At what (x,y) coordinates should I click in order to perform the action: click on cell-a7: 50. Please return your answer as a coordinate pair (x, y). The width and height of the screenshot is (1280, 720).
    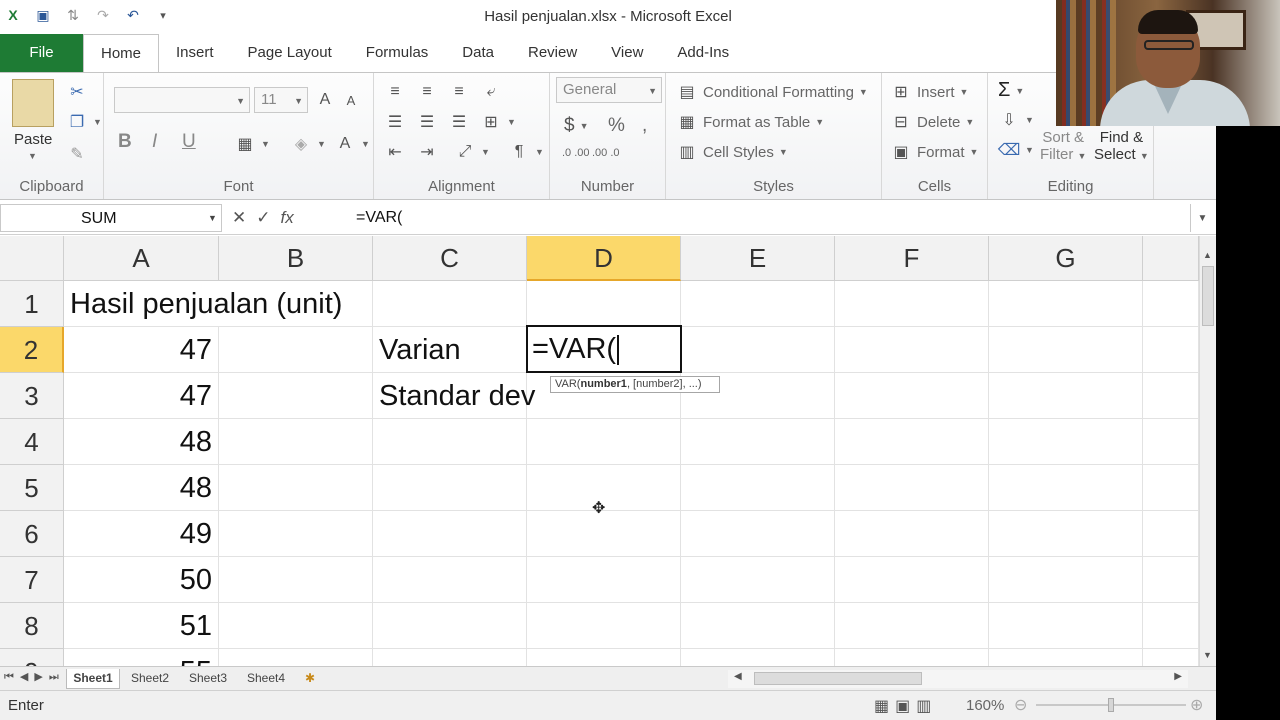
    Looking at the image, I should click on (141, 580).